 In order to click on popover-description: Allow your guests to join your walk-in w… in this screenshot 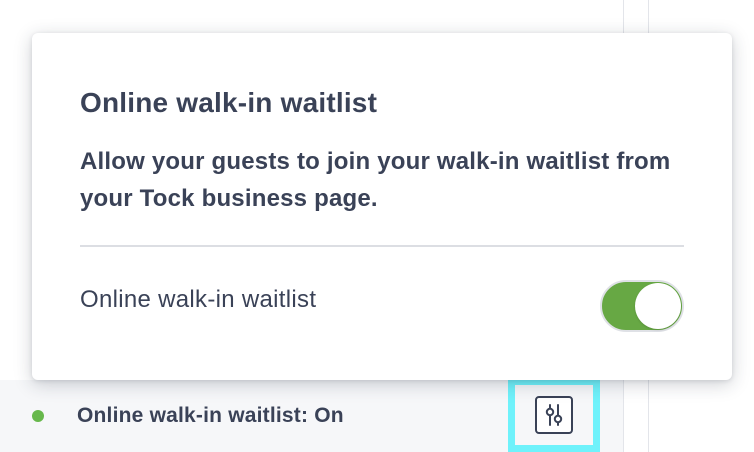, I will do `click(375, 180)`.